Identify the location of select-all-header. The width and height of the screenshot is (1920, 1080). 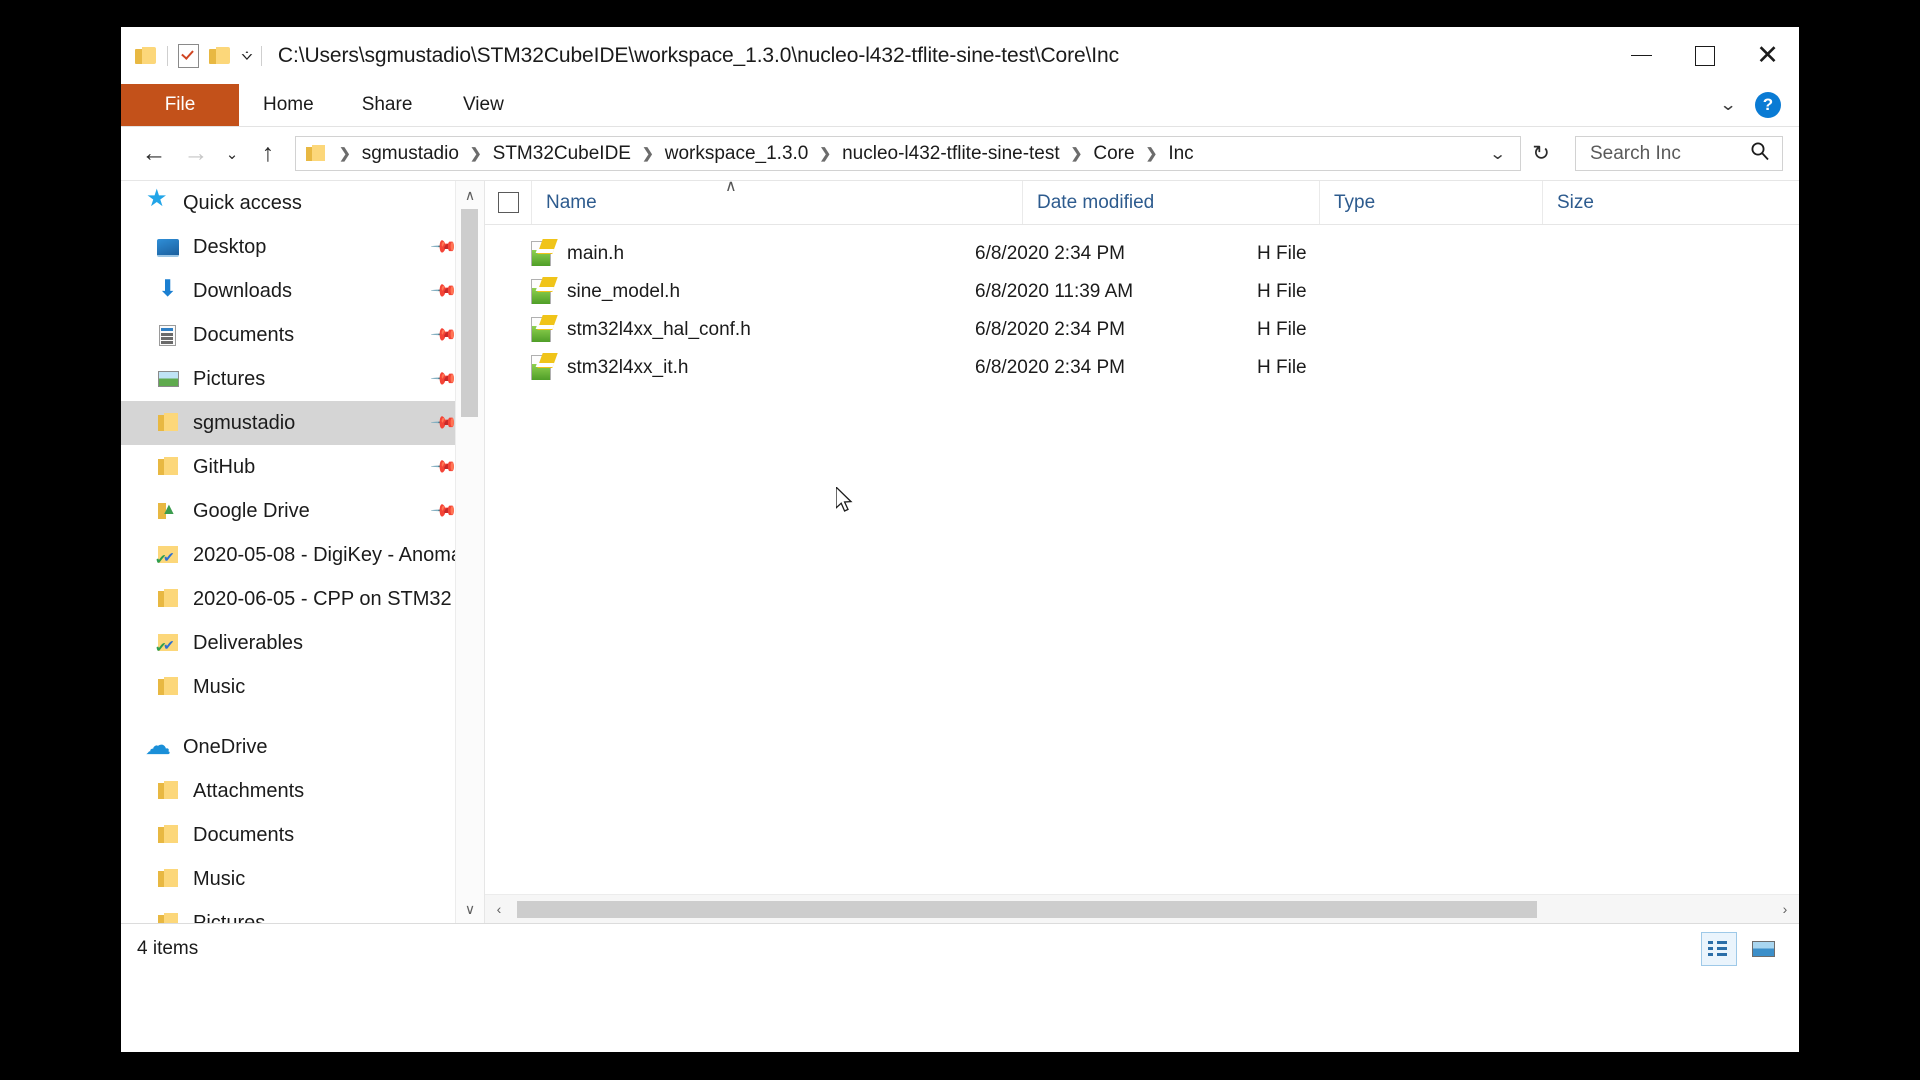
(508, 202).